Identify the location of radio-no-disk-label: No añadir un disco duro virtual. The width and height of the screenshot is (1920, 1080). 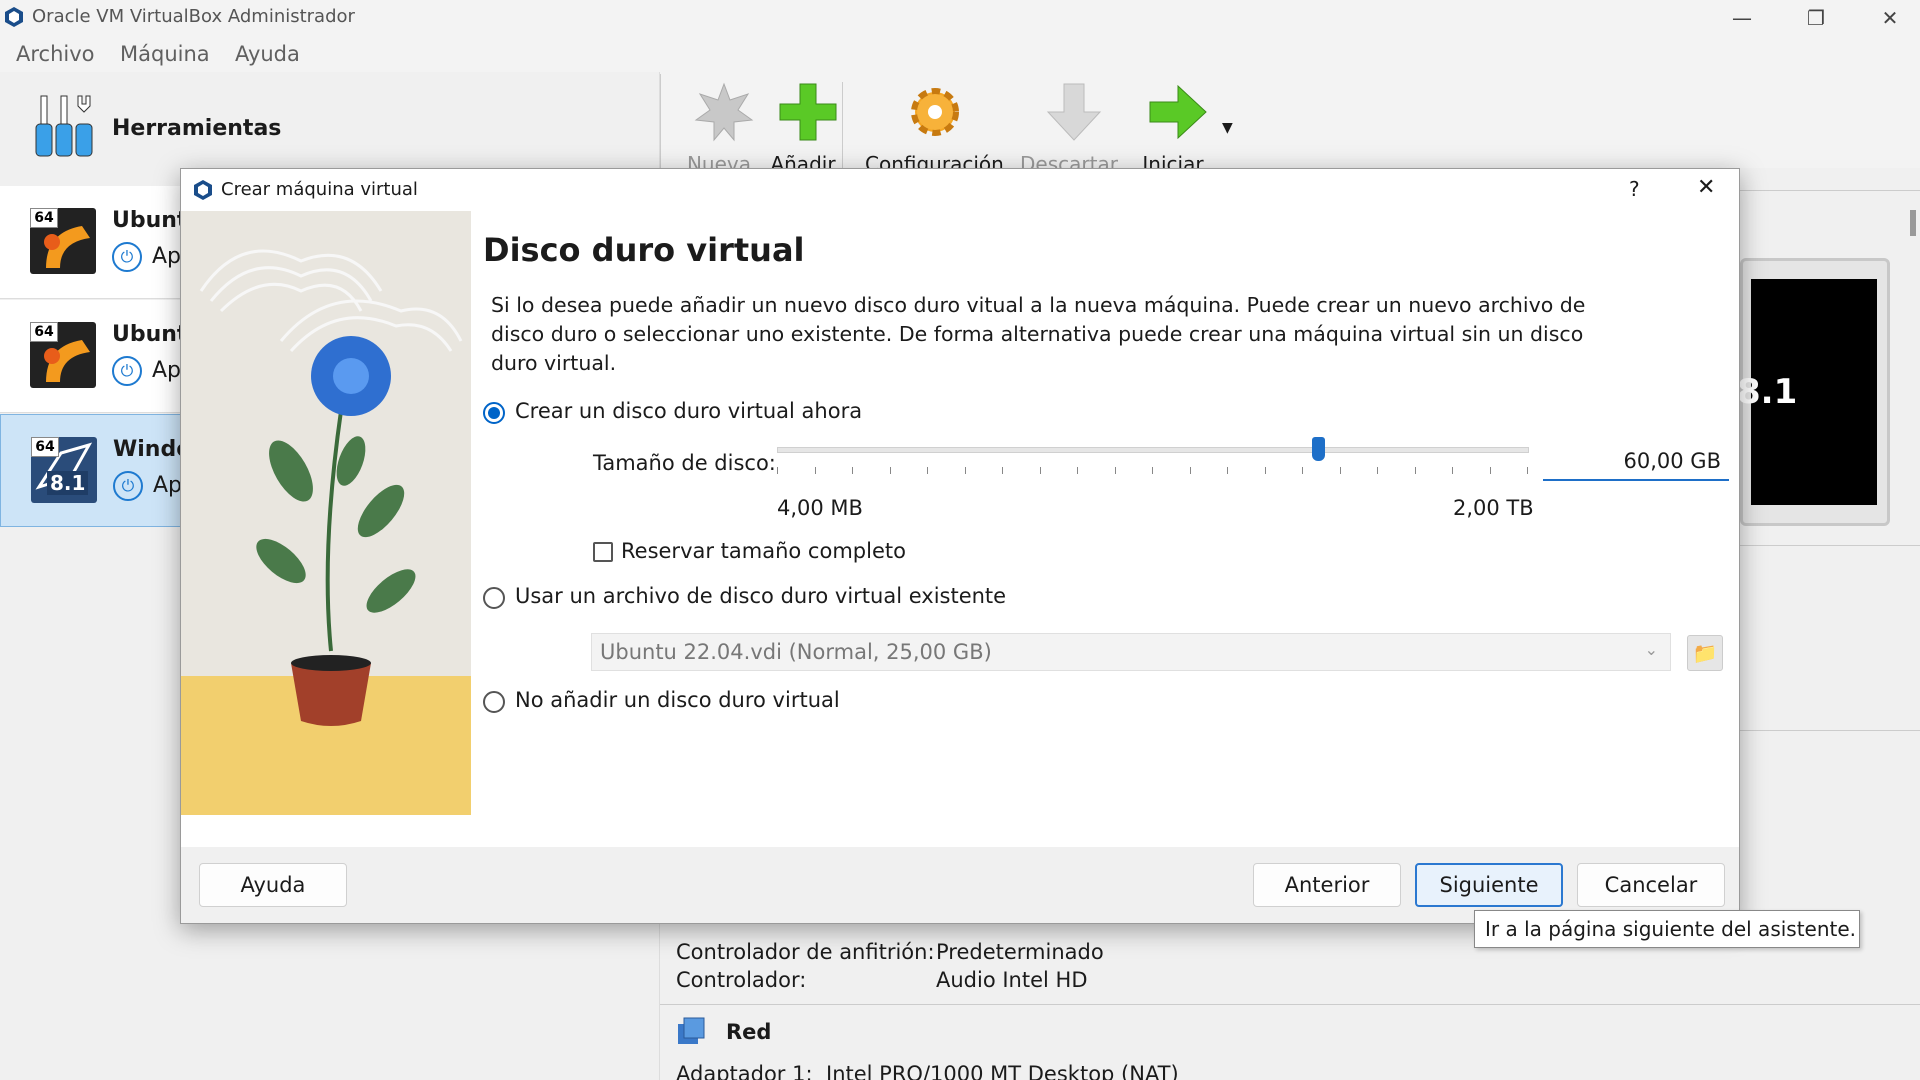
(677, 700).